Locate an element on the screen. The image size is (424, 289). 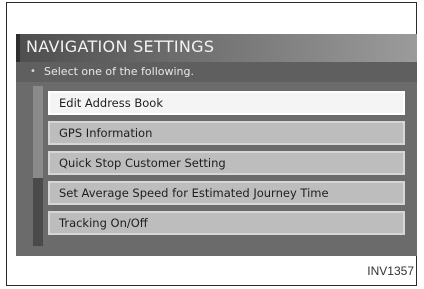
instruction-bar: • Select one of the following. is located at coordinates (216, 72).